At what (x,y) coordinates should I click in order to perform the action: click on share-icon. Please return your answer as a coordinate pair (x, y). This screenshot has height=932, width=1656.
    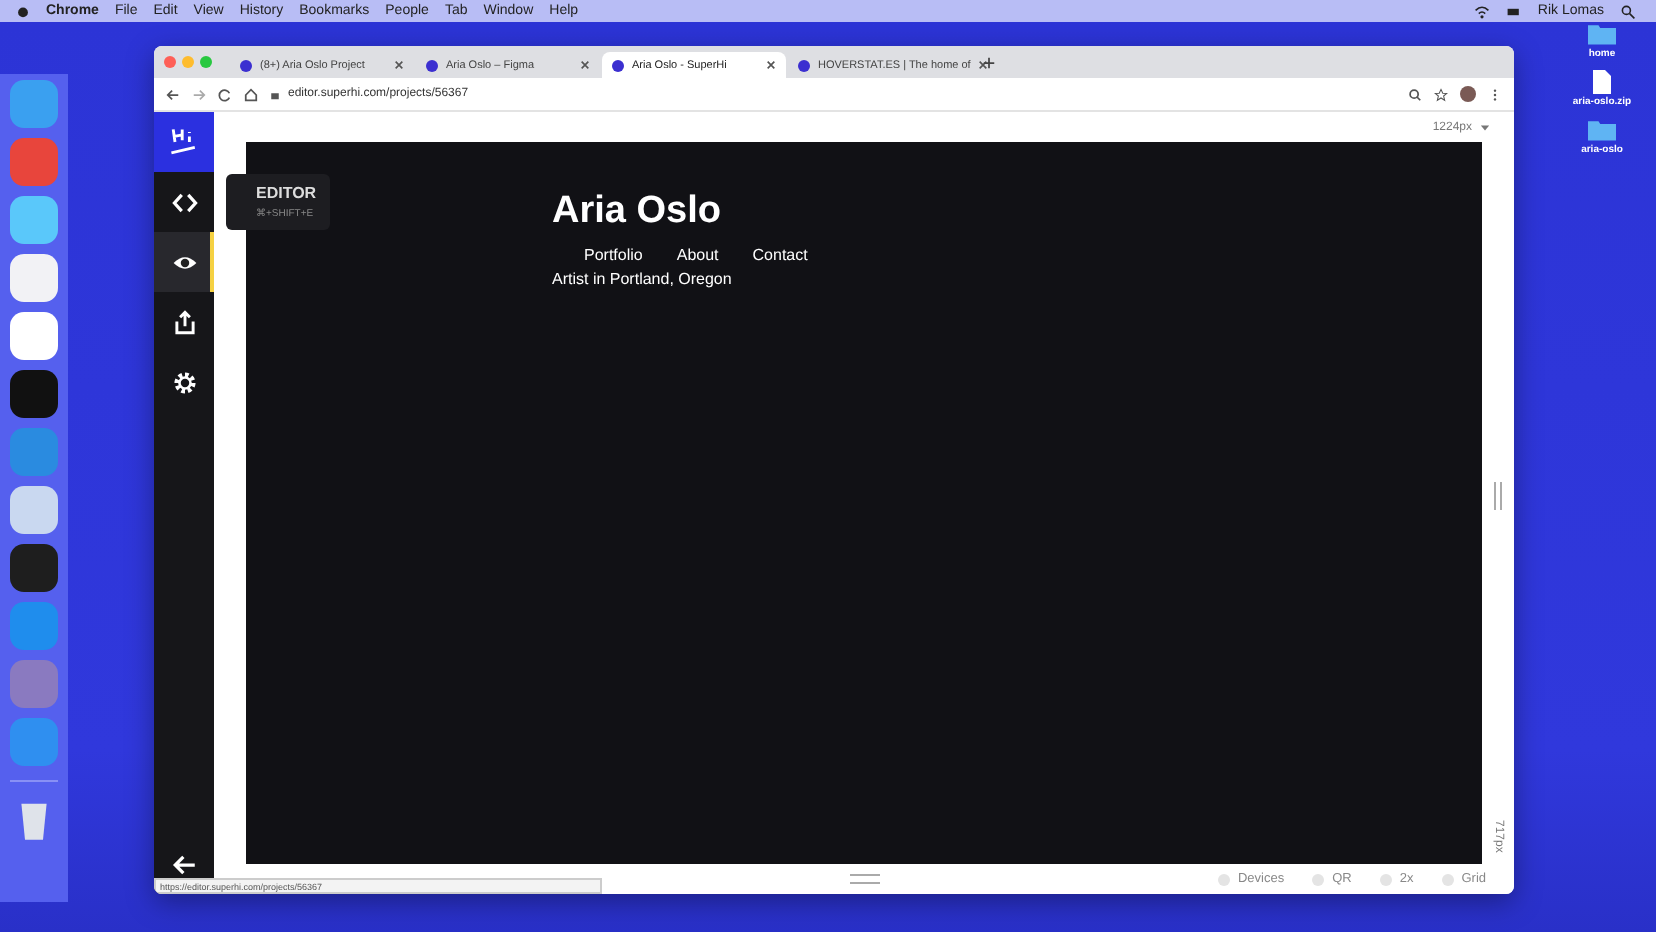
    Looking at the image, I should click on (184, 322).